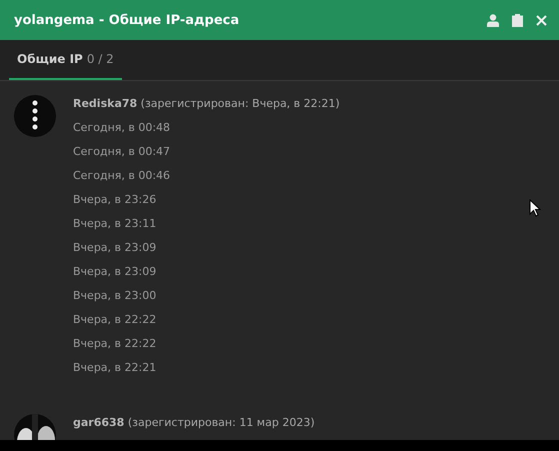 Image resolution: width=559 pixels, height=451 pixels. I want to click on user-heading: Rediska78 (зарегистрирован: Вчера, в 22:21), so click(206, 104).